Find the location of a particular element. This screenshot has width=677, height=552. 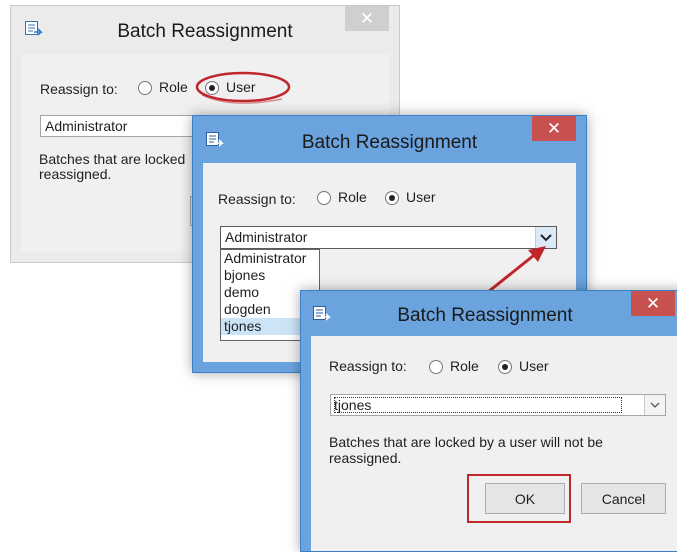

combo-value: tjones is located at coordinates (478, 405).